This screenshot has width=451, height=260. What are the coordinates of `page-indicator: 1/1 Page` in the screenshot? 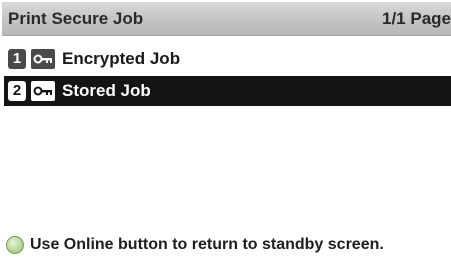 It's located at (416, 18).